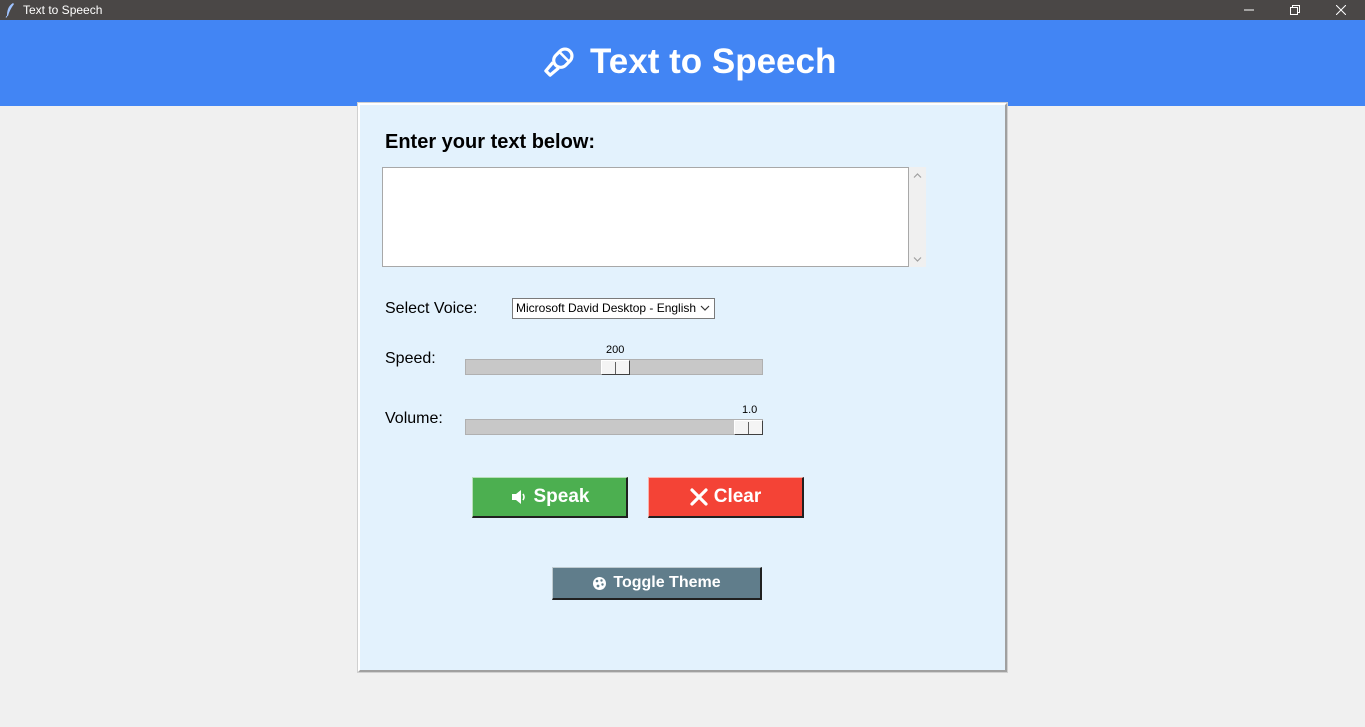 The height and width of the screenshot is (727, 1365). What do you see at coordinates (917, 175) in the screenshot?
I see `scroll-up-icon` at bounding box center [917, 175].